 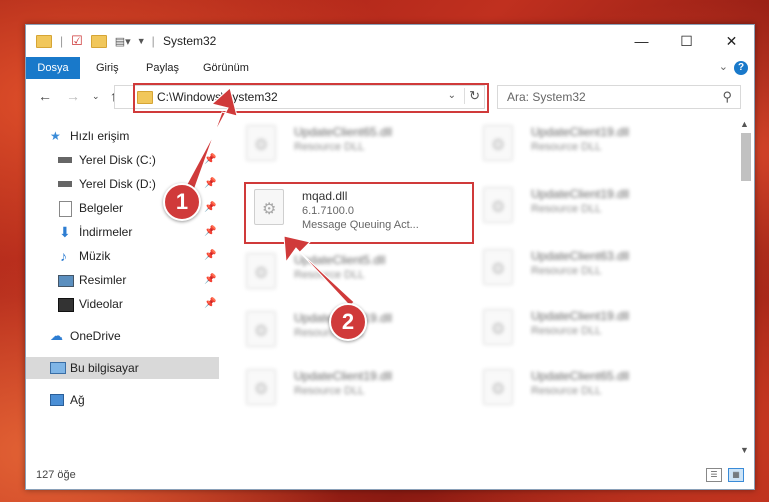 I want to click on callout-1: 1, so click(x=182, y=202).